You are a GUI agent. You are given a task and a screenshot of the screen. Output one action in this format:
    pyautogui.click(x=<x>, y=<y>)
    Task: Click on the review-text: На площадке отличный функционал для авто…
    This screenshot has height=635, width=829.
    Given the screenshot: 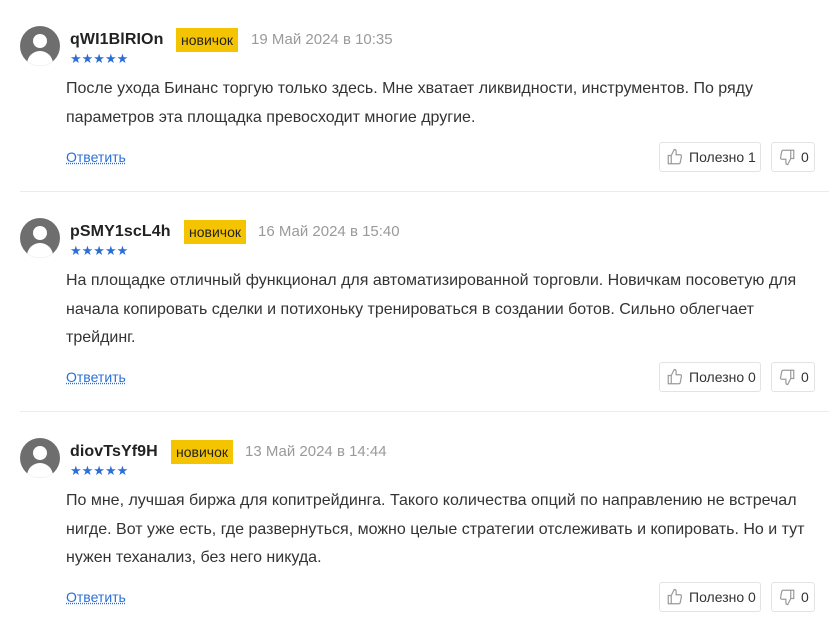 What is the action you would take?
    pyautogui.click(x=431, y=309)
    